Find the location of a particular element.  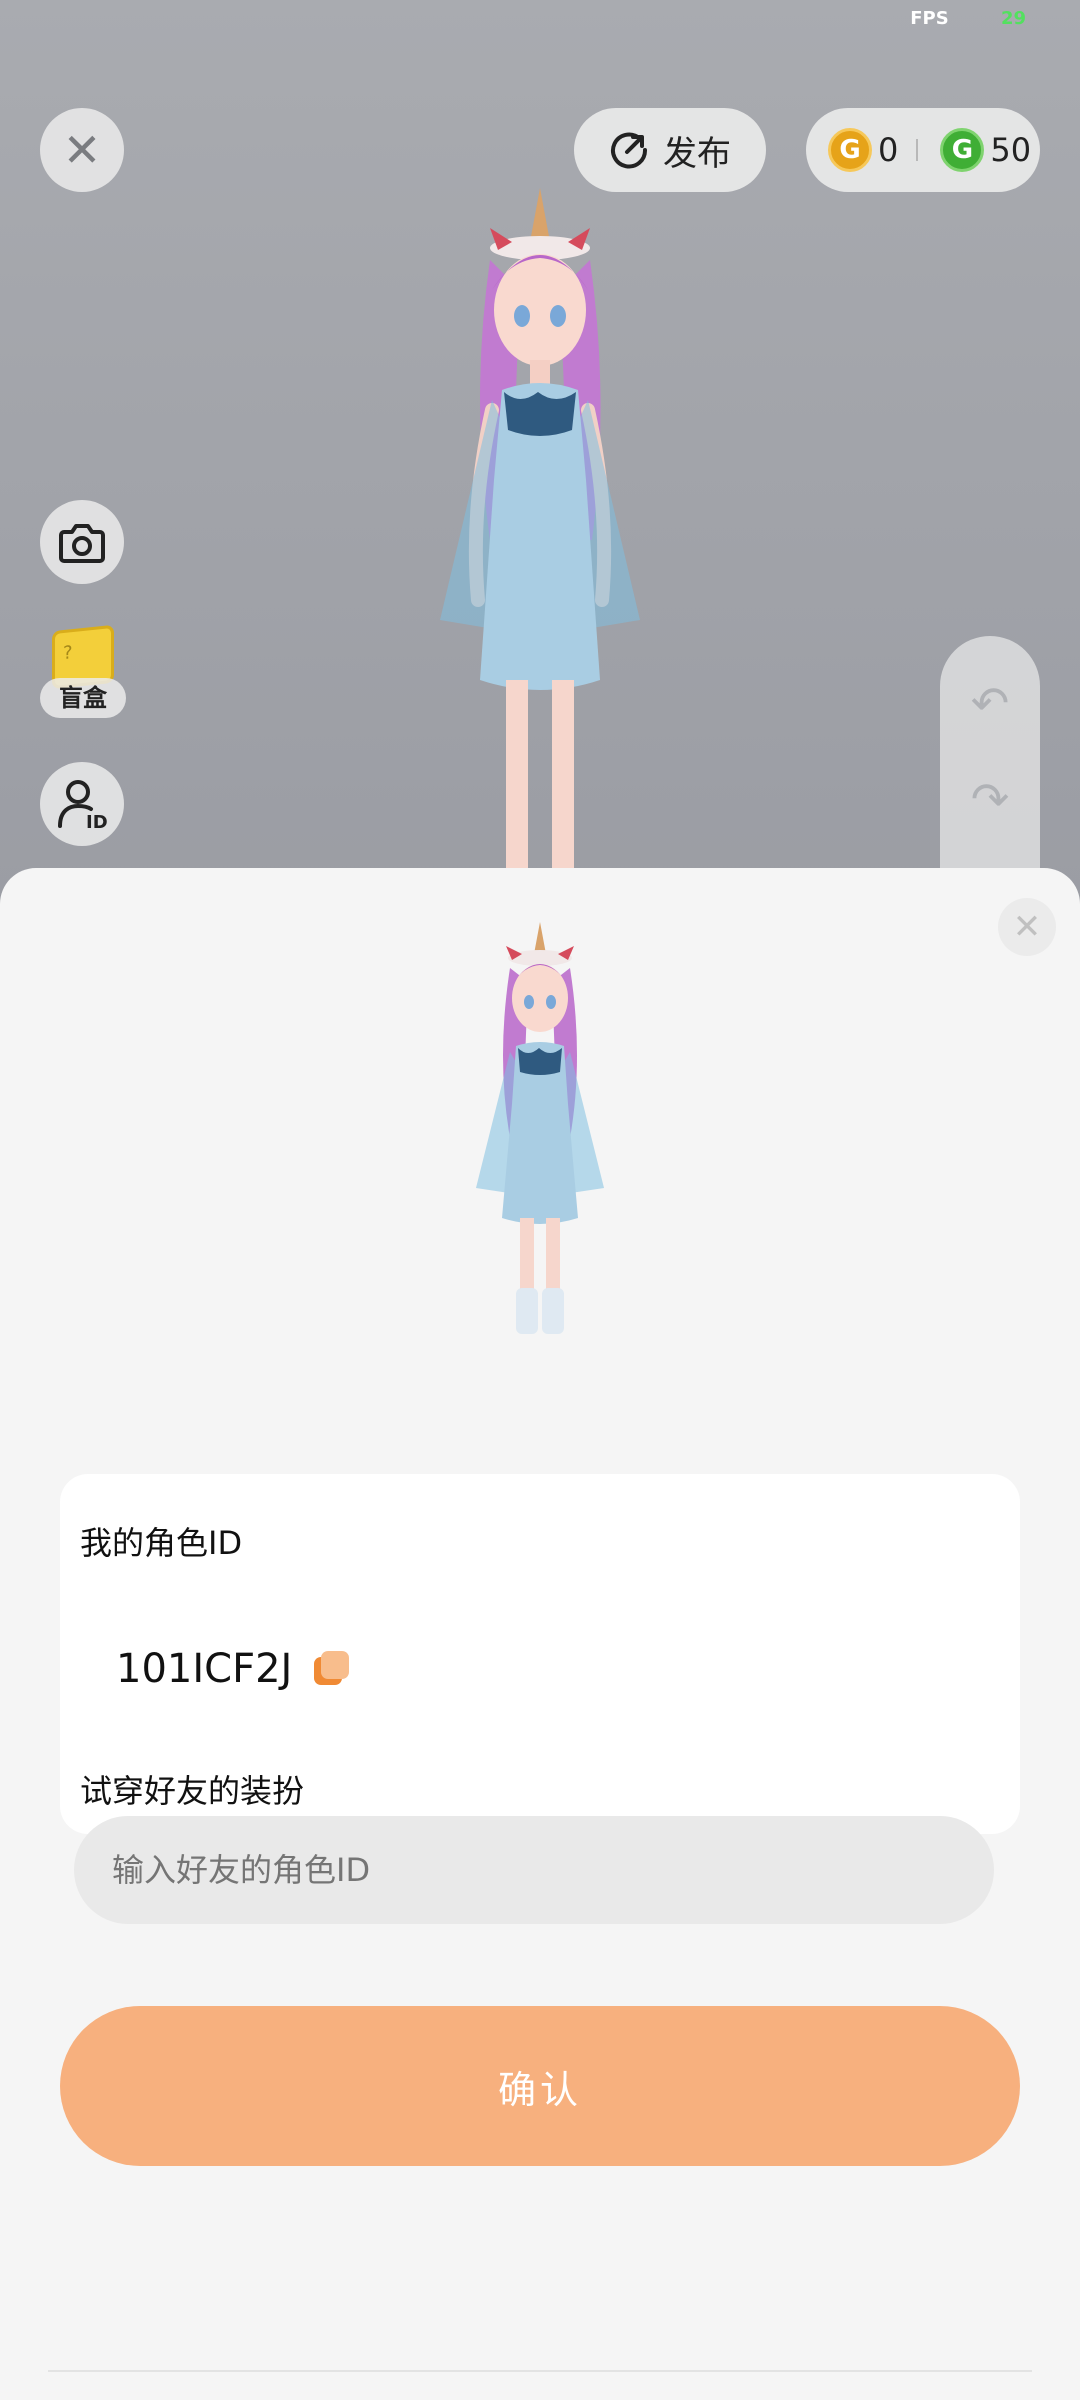

history-controls: ↶ ↷ is located at coordinates (990, 756).